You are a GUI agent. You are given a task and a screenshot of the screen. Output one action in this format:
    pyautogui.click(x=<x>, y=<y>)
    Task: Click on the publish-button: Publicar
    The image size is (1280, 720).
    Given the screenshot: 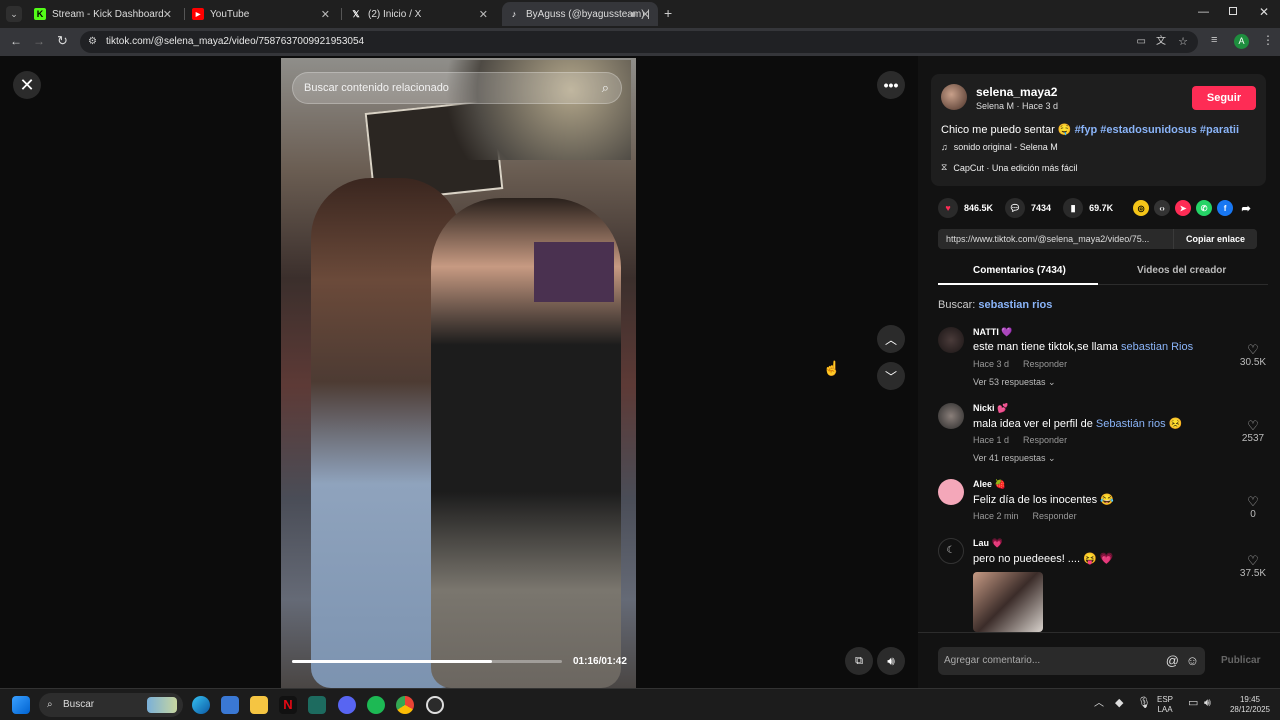 What is the action you would take?
    pyautogui.click(x=1240, y=660)
    